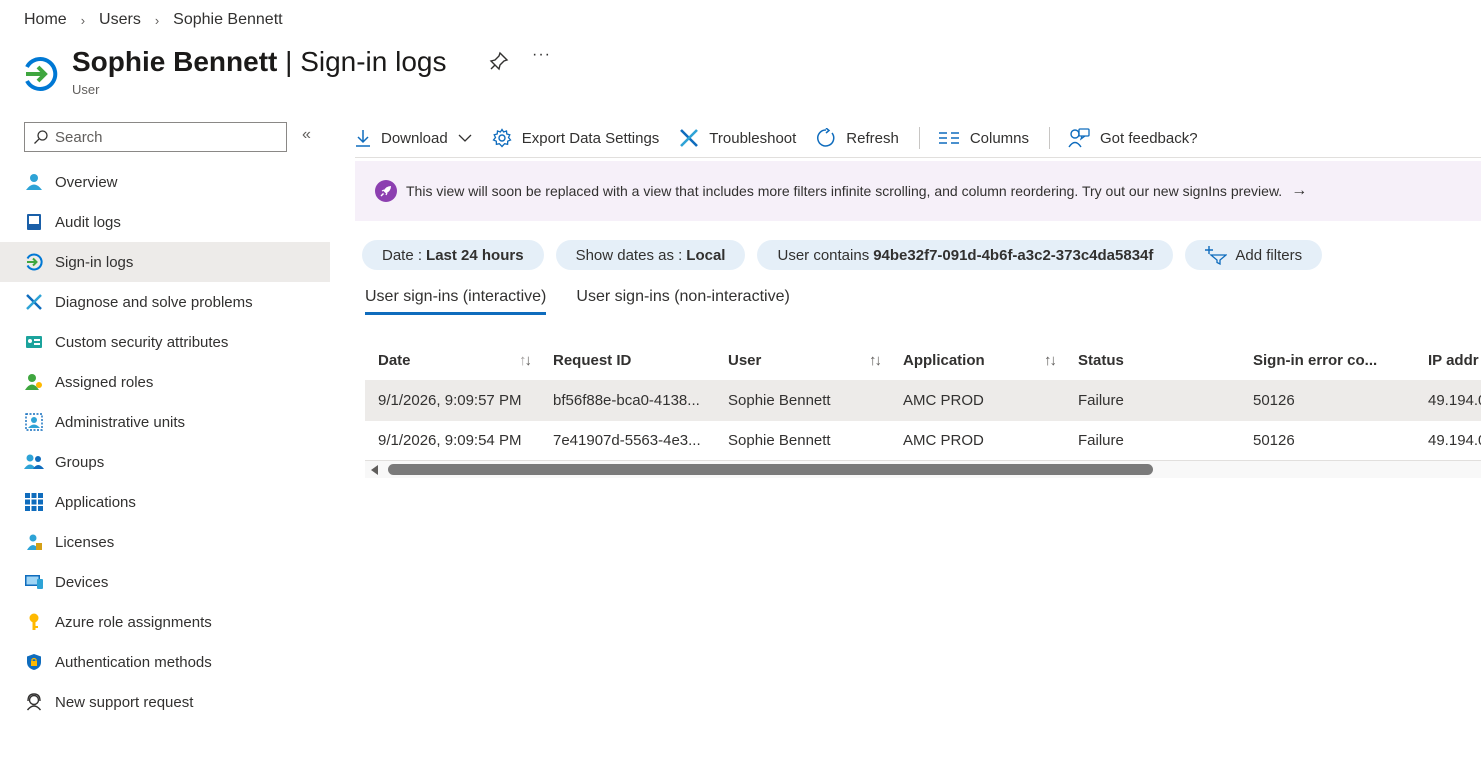 The width and height of the screenshot is (1481, 770). I want to click on book-icon, so click(34, 222).